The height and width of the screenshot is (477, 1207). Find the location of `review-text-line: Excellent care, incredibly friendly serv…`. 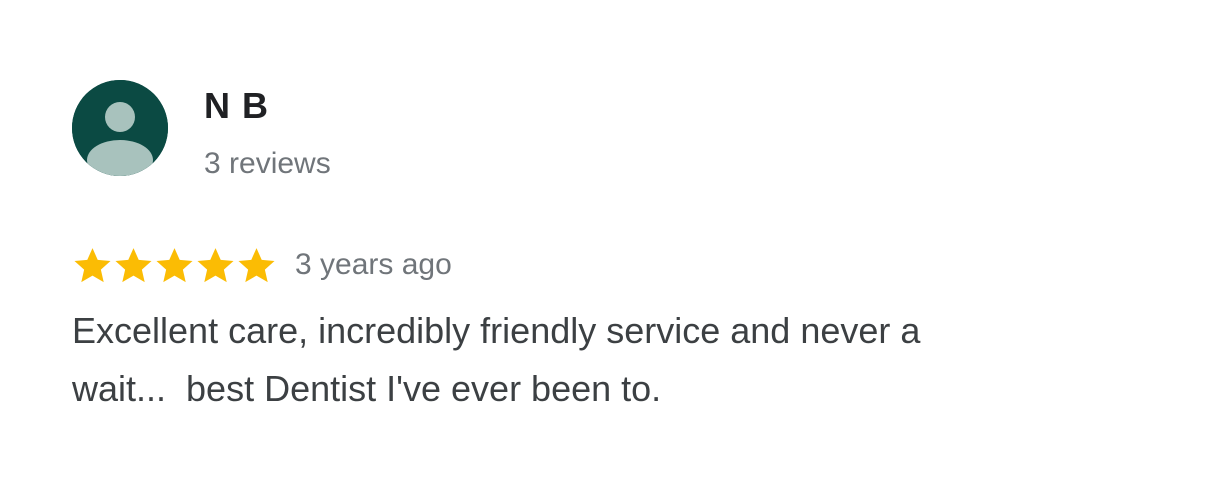

review-text-line: Excellent care, incredibly friendly serv… is located at coordinates (496, 330).